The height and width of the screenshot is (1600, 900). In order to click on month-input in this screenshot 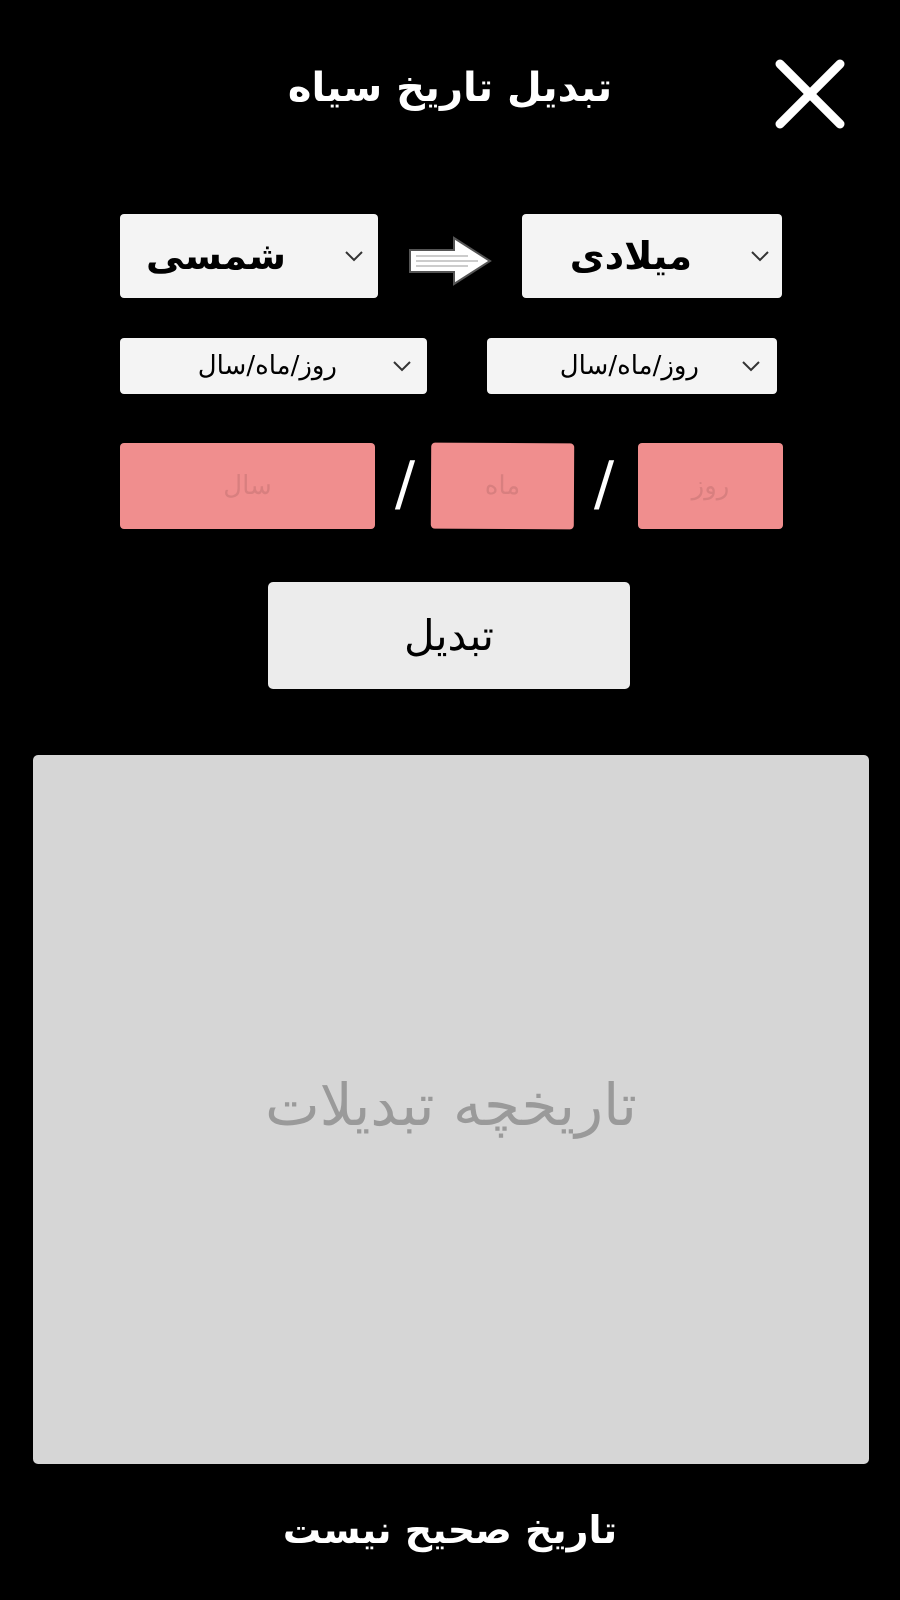, I will do `click(502, 486)`.